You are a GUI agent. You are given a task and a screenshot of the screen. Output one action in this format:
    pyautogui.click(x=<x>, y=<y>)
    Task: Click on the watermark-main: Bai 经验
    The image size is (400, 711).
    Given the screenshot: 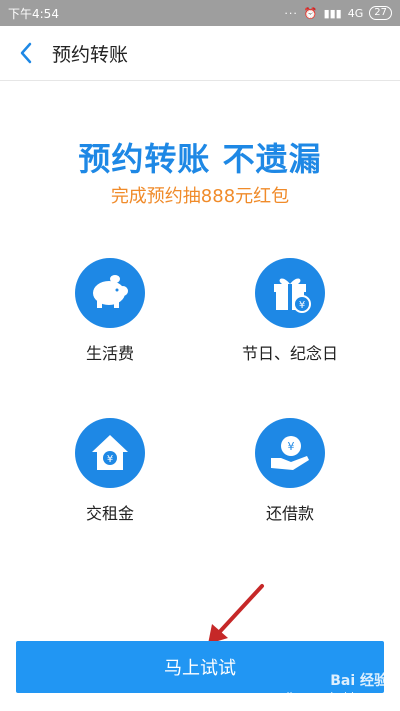 What is the action you would take?
    pyautogui.click(x=359, y=681)
    